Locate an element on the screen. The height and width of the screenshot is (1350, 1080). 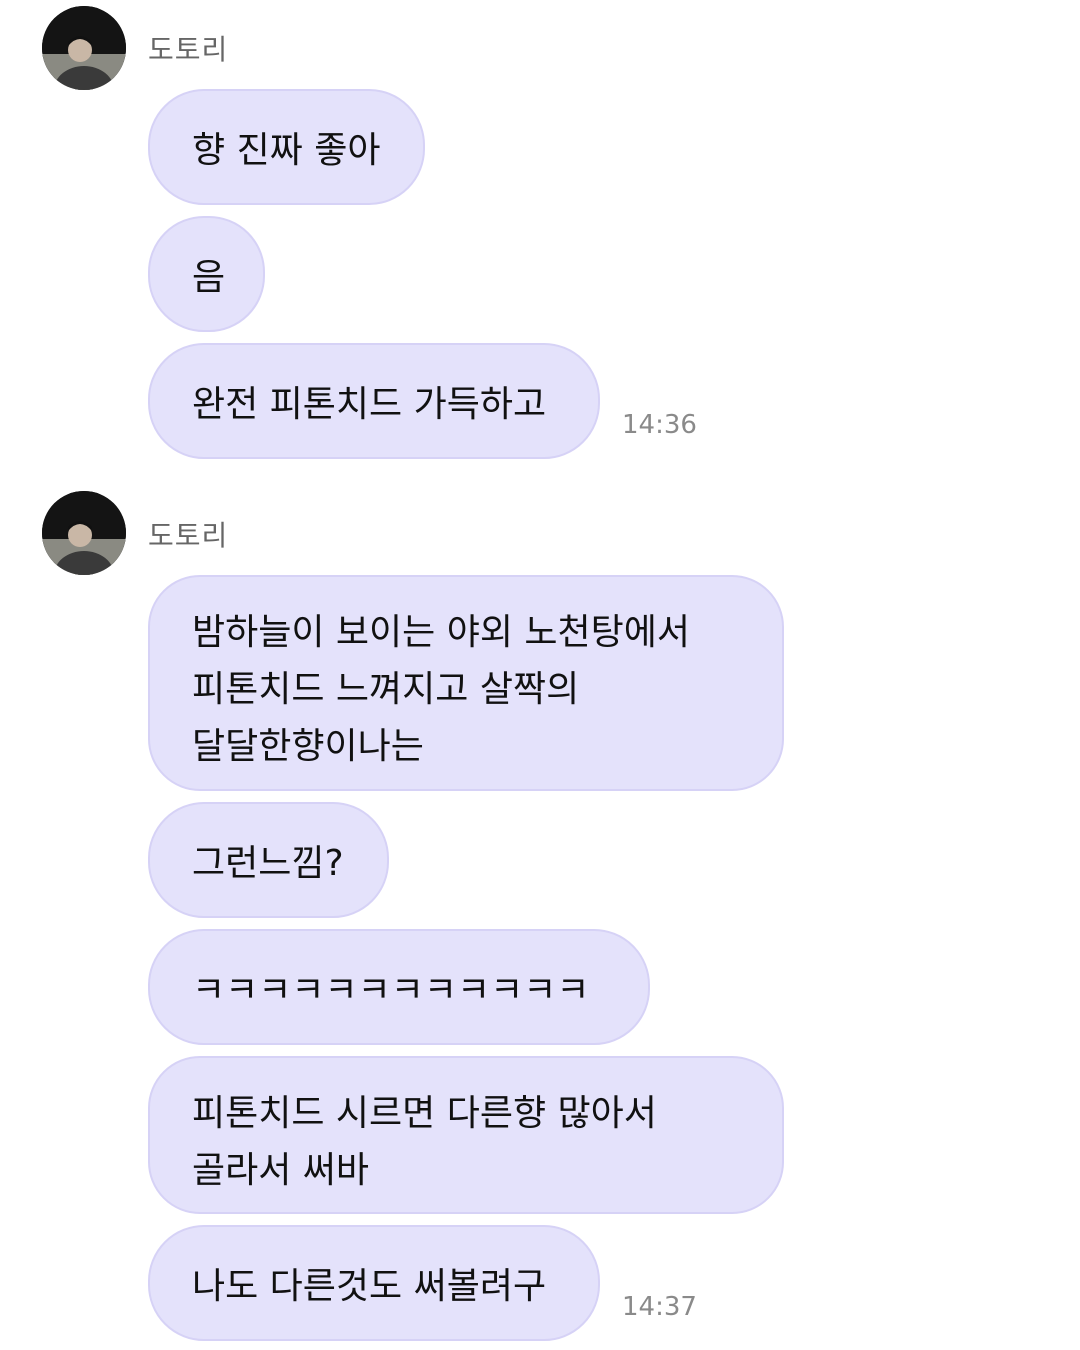
message-text: 그런느낌? is located at coordinates (268, 863).